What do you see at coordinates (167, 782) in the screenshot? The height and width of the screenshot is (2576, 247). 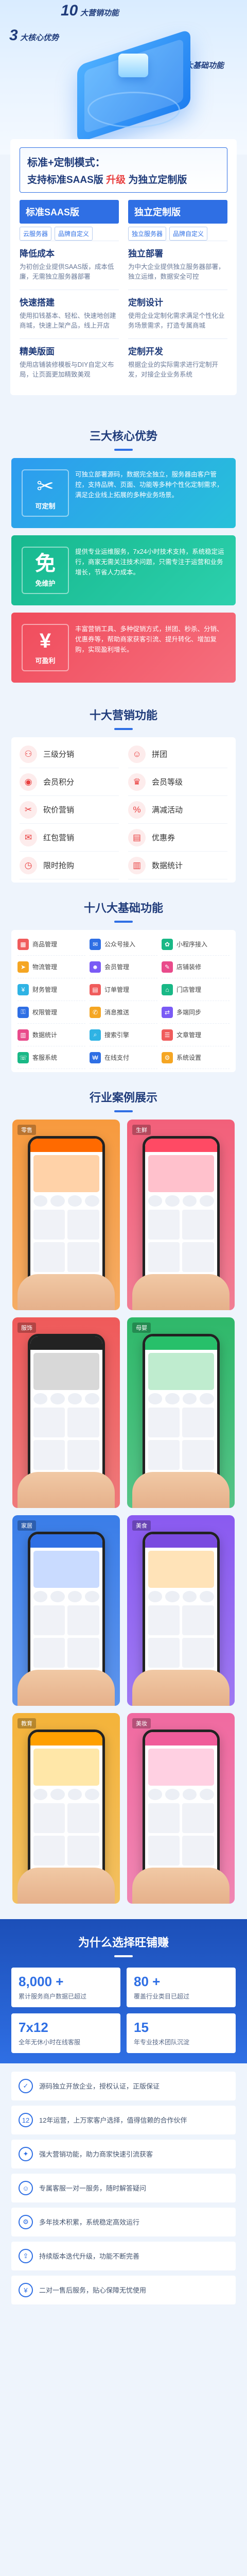 I see `function-name: 会员等级` at bounding box center [167, 782].